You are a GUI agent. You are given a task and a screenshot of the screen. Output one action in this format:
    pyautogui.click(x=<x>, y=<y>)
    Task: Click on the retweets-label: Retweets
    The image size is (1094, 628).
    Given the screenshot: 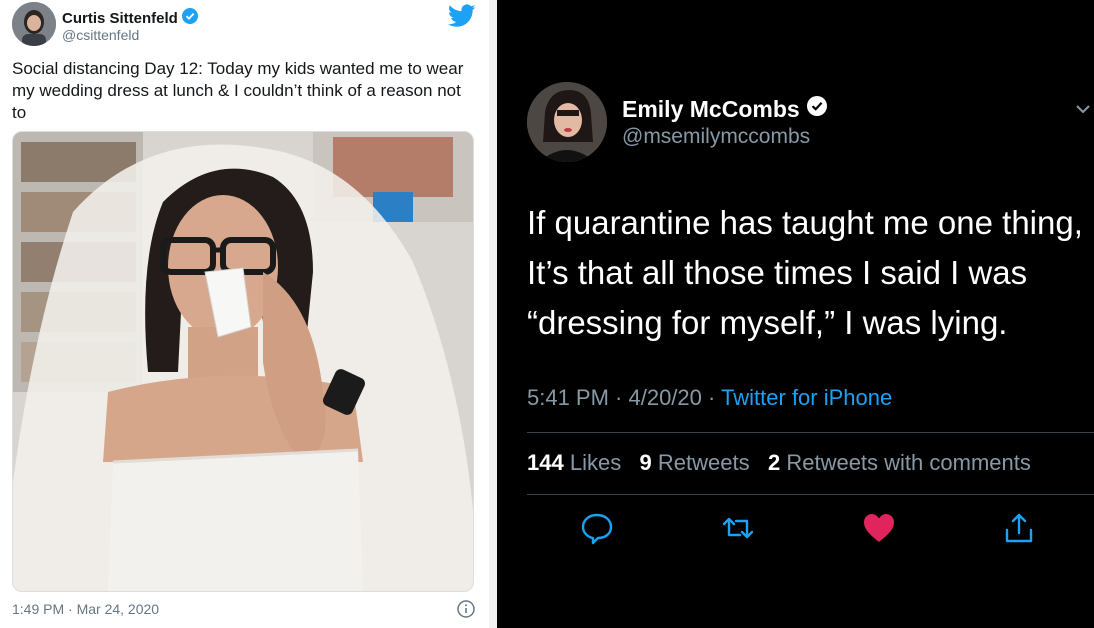 What is the action you would take?
    pyautogui.click(x=700, y=462)
    